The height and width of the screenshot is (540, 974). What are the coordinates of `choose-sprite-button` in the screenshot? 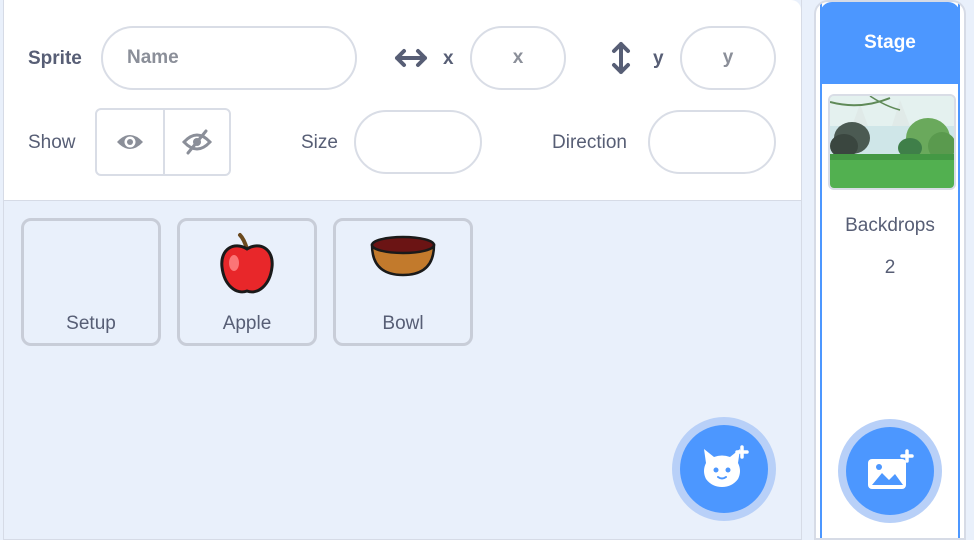 It's located at (724, 469).